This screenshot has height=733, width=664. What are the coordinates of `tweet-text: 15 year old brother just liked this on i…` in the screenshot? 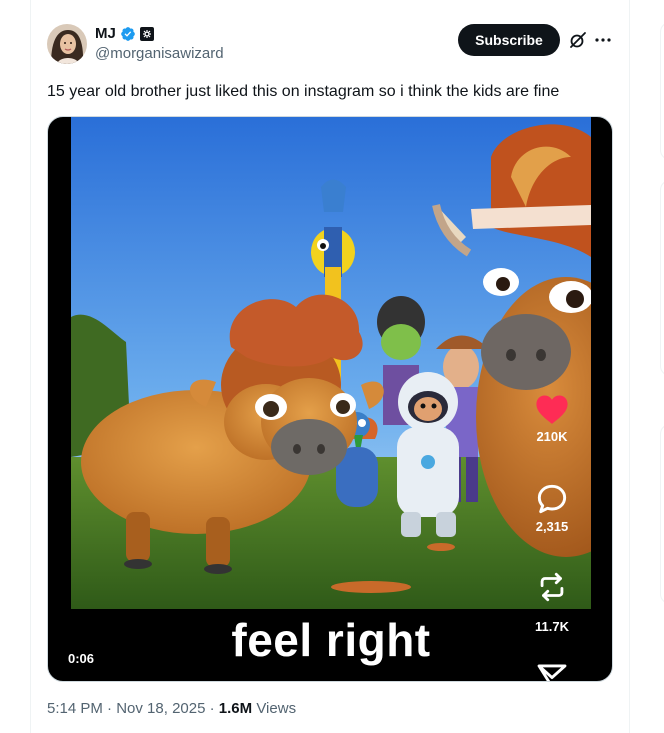 It's located at (303, 91).